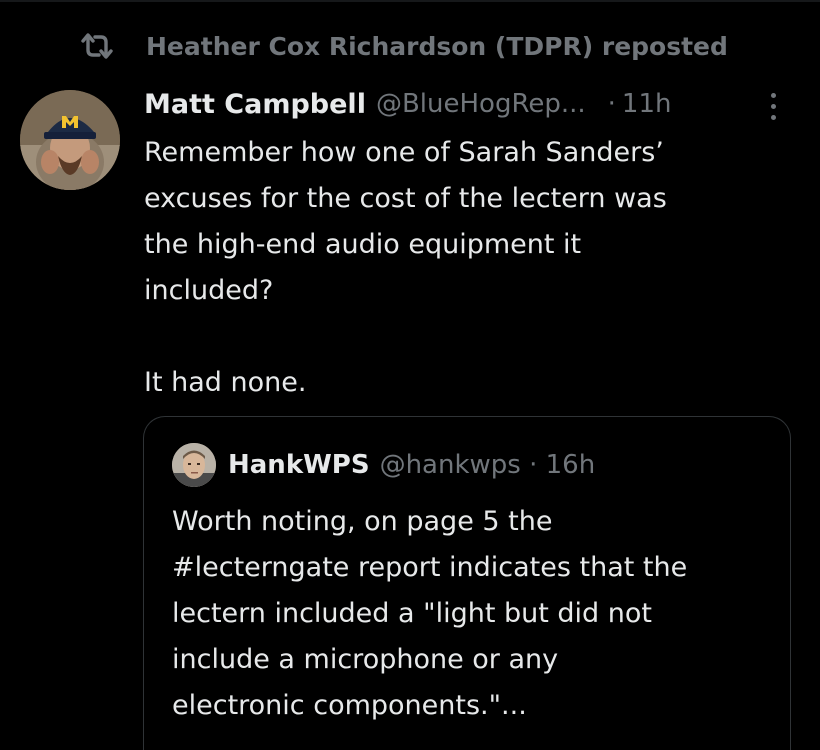 The width and height of the screenshot is (820, 750). I want to click on repost-context: Heather Cox Richardson (TDPR) reposted, so click(403, 46).